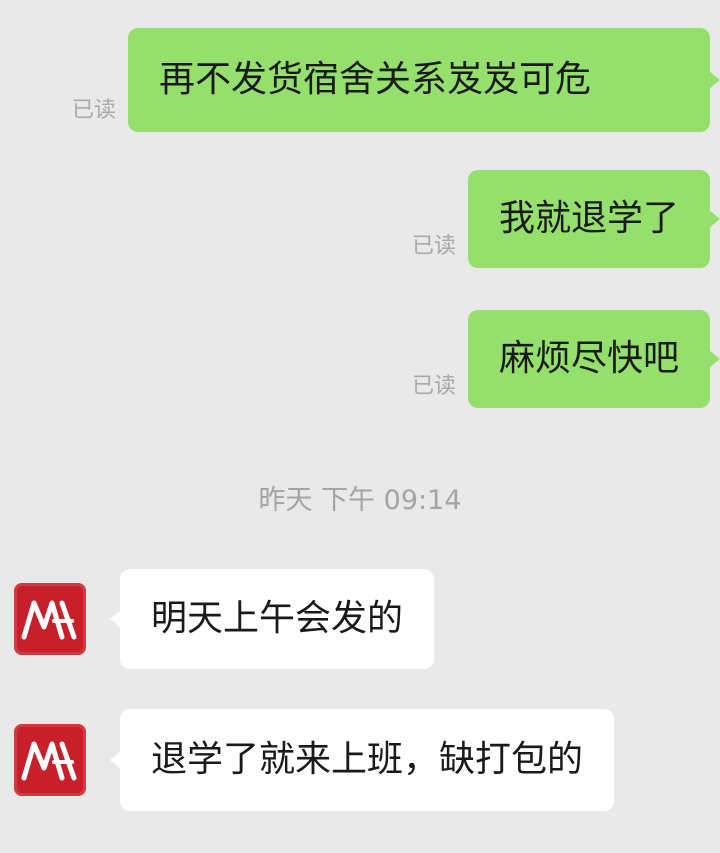 The image size is (720, 853). I want to click on message-text: 麻烦尽快吧, so click(588, 358).